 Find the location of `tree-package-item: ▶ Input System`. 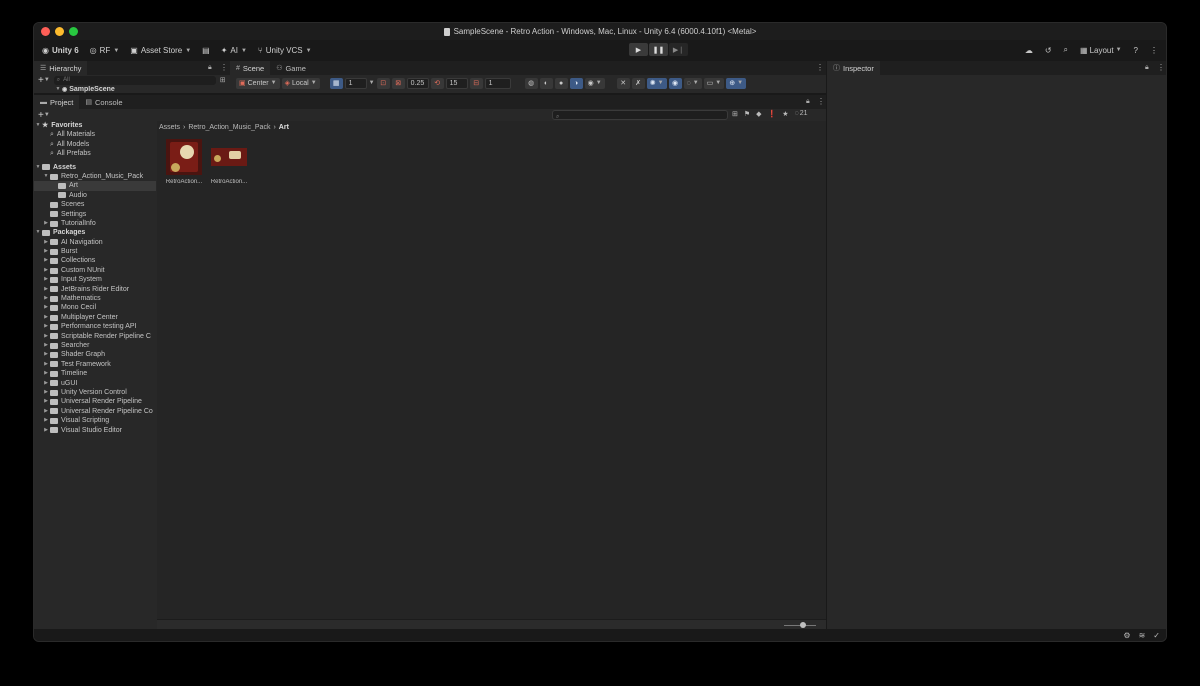

tree-package-item: ▶ Input System is located at coordinates (95, 279).